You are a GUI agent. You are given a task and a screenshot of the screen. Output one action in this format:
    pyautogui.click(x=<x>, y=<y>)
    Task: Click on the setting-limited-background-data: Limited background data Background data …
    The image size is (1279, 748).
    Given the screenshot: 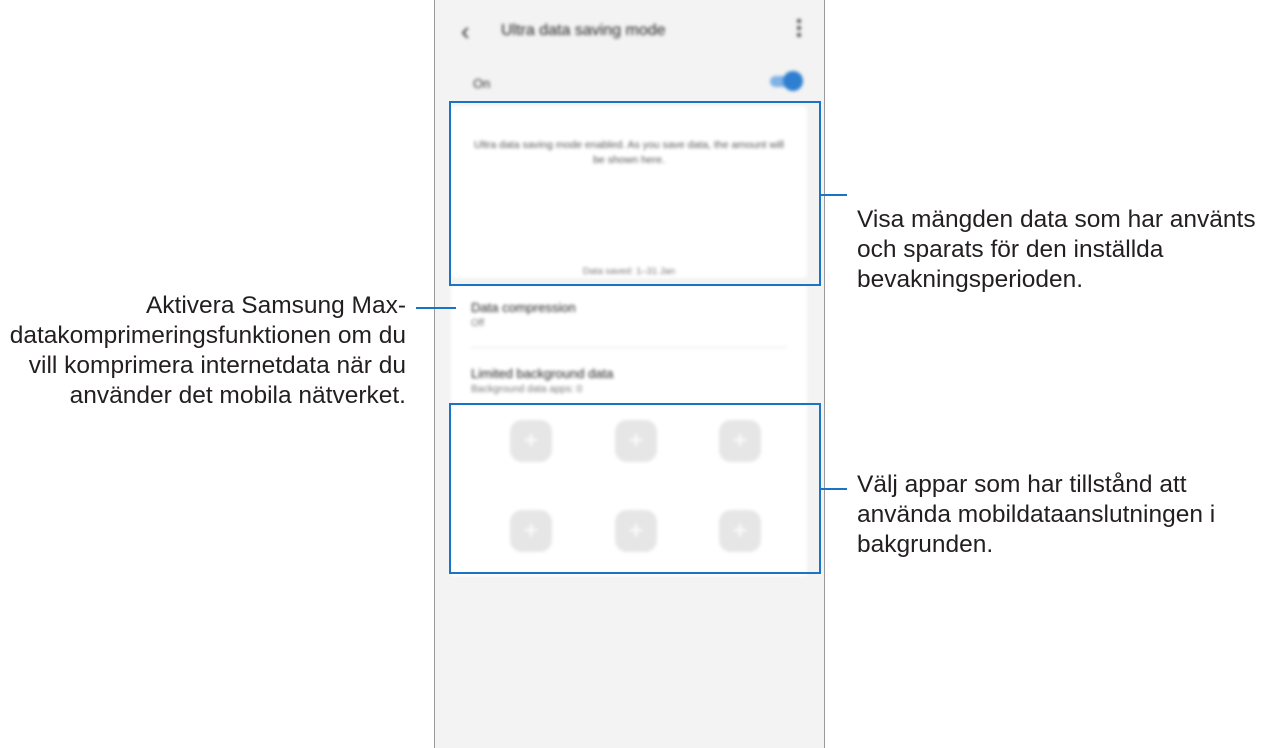 What is the action you would take?
    pyautogui.click(x=629, y=381)
    